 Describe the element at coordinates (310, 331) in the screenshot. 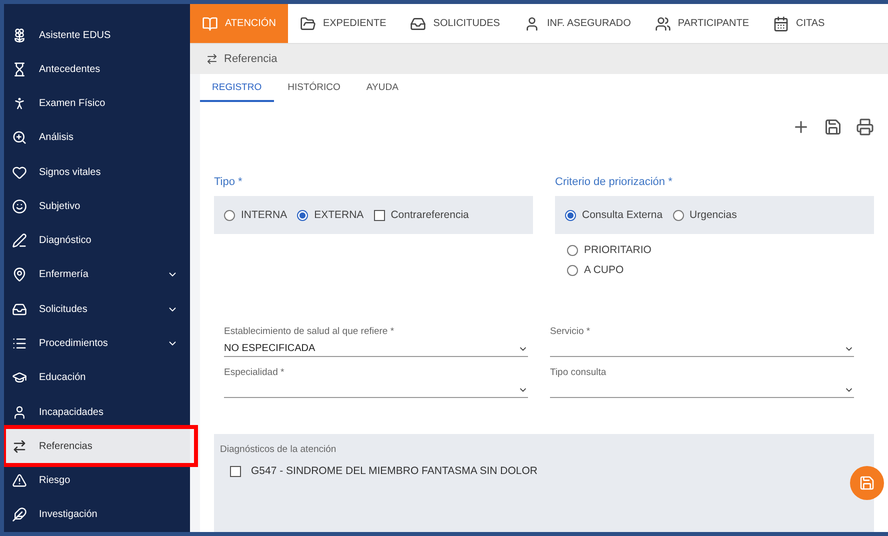

I see `field-label: Establecimiento de salud al que refiere *` at that location.